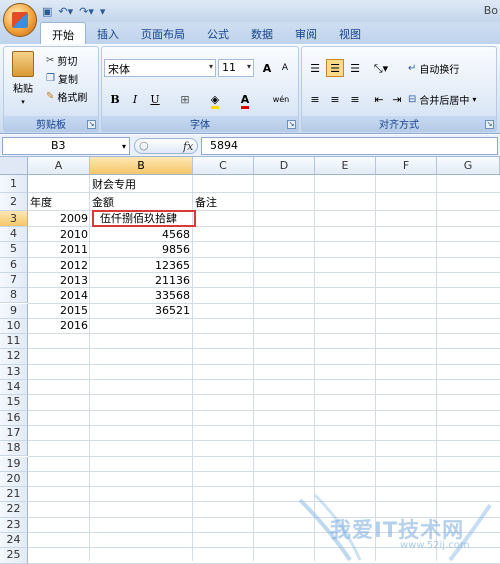 This screenshot has height=564, width=500. I want to click on tab-page-layout: 页面布局, so click(163, 33).